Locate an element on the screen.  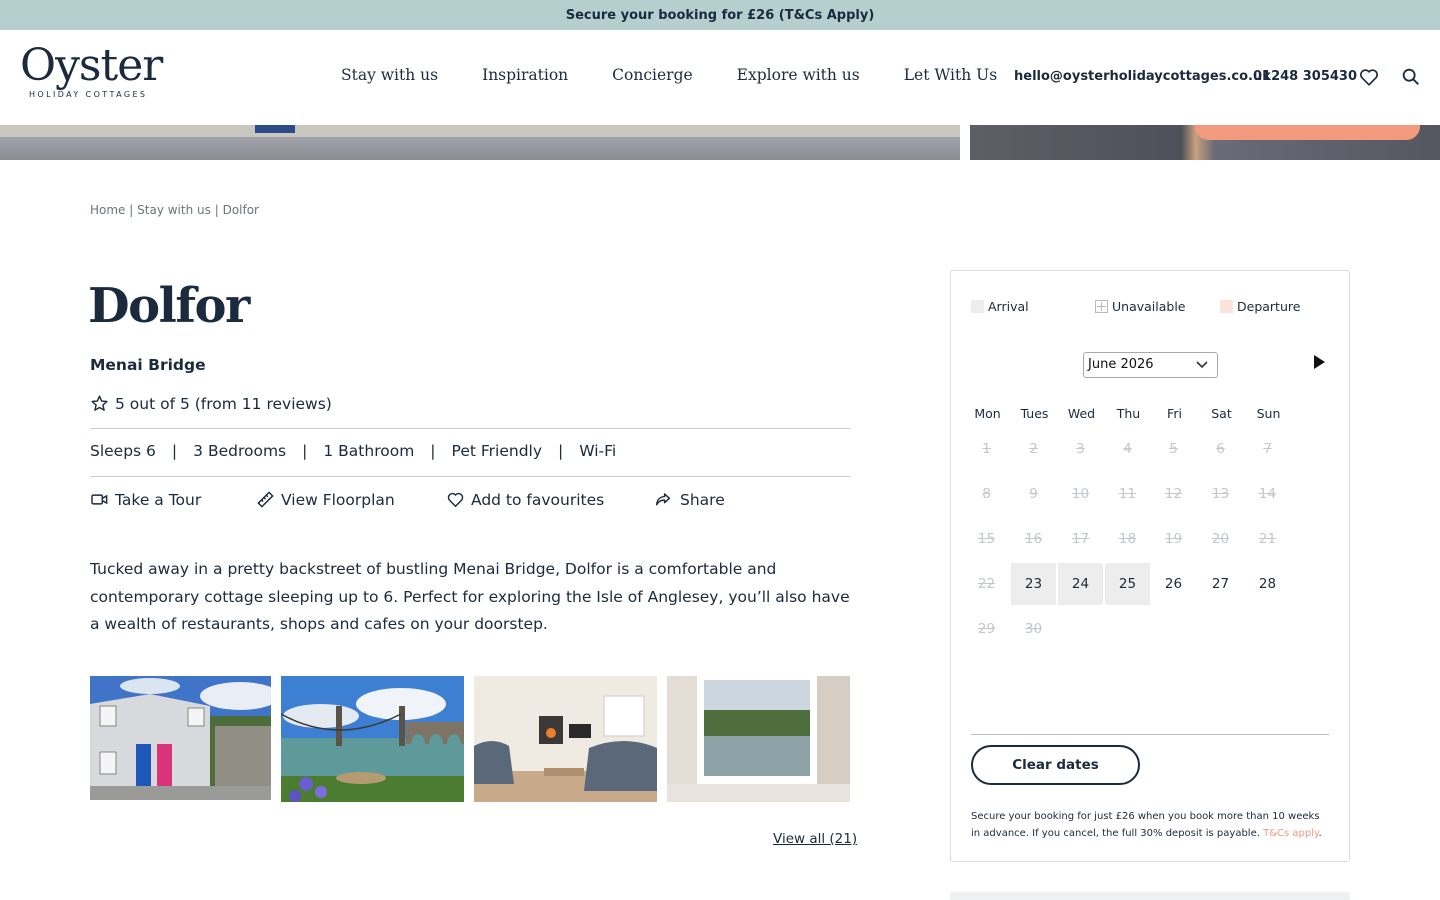
calendar-day-17: 17 is located at coordinates (1080, 539).